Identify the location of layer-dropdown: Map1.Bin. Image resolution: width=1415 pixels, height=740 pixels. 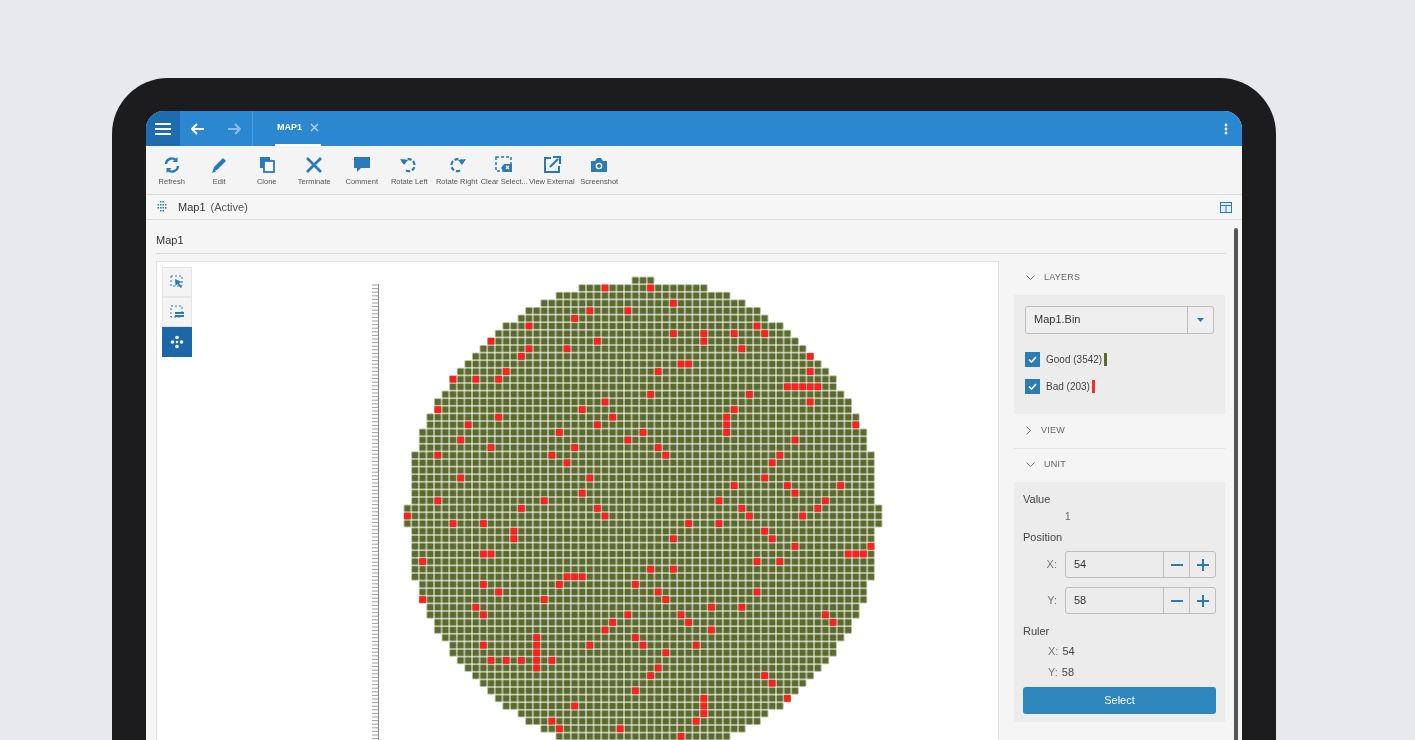
(1119, 319).